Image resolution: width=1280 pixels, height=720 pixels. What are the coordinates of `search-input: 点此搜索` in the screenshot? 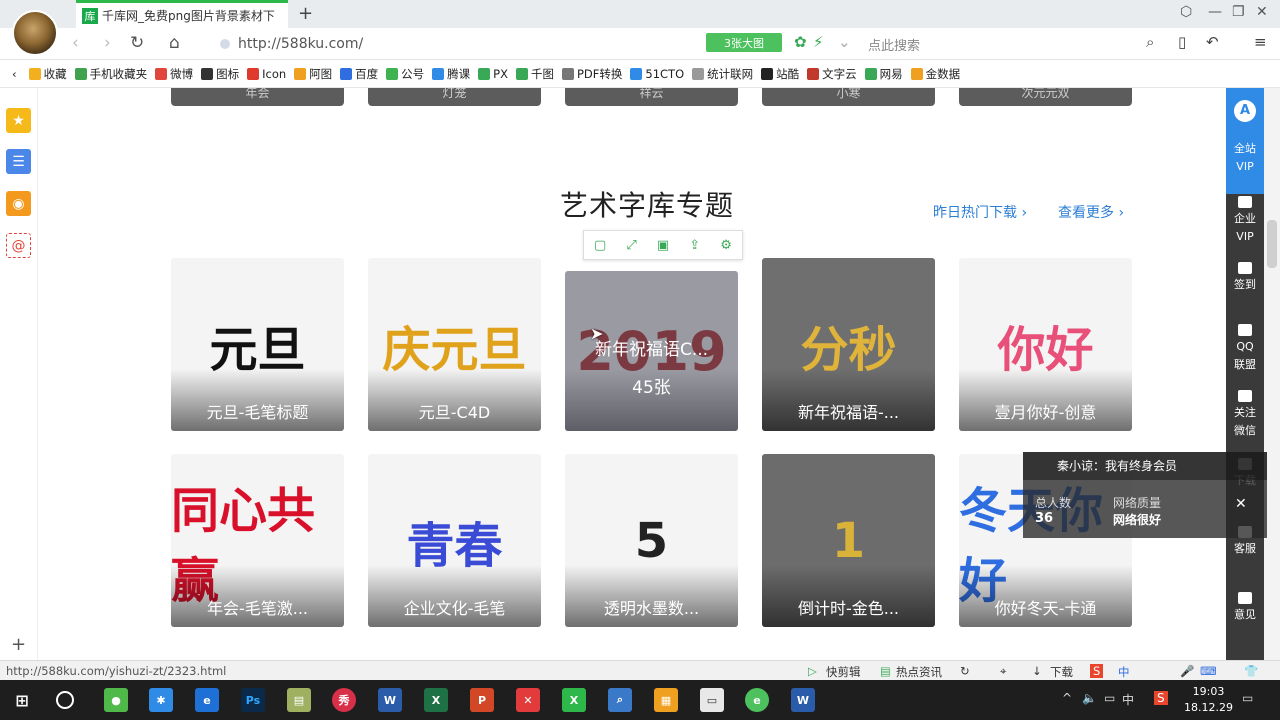 It's located at (894, 44).